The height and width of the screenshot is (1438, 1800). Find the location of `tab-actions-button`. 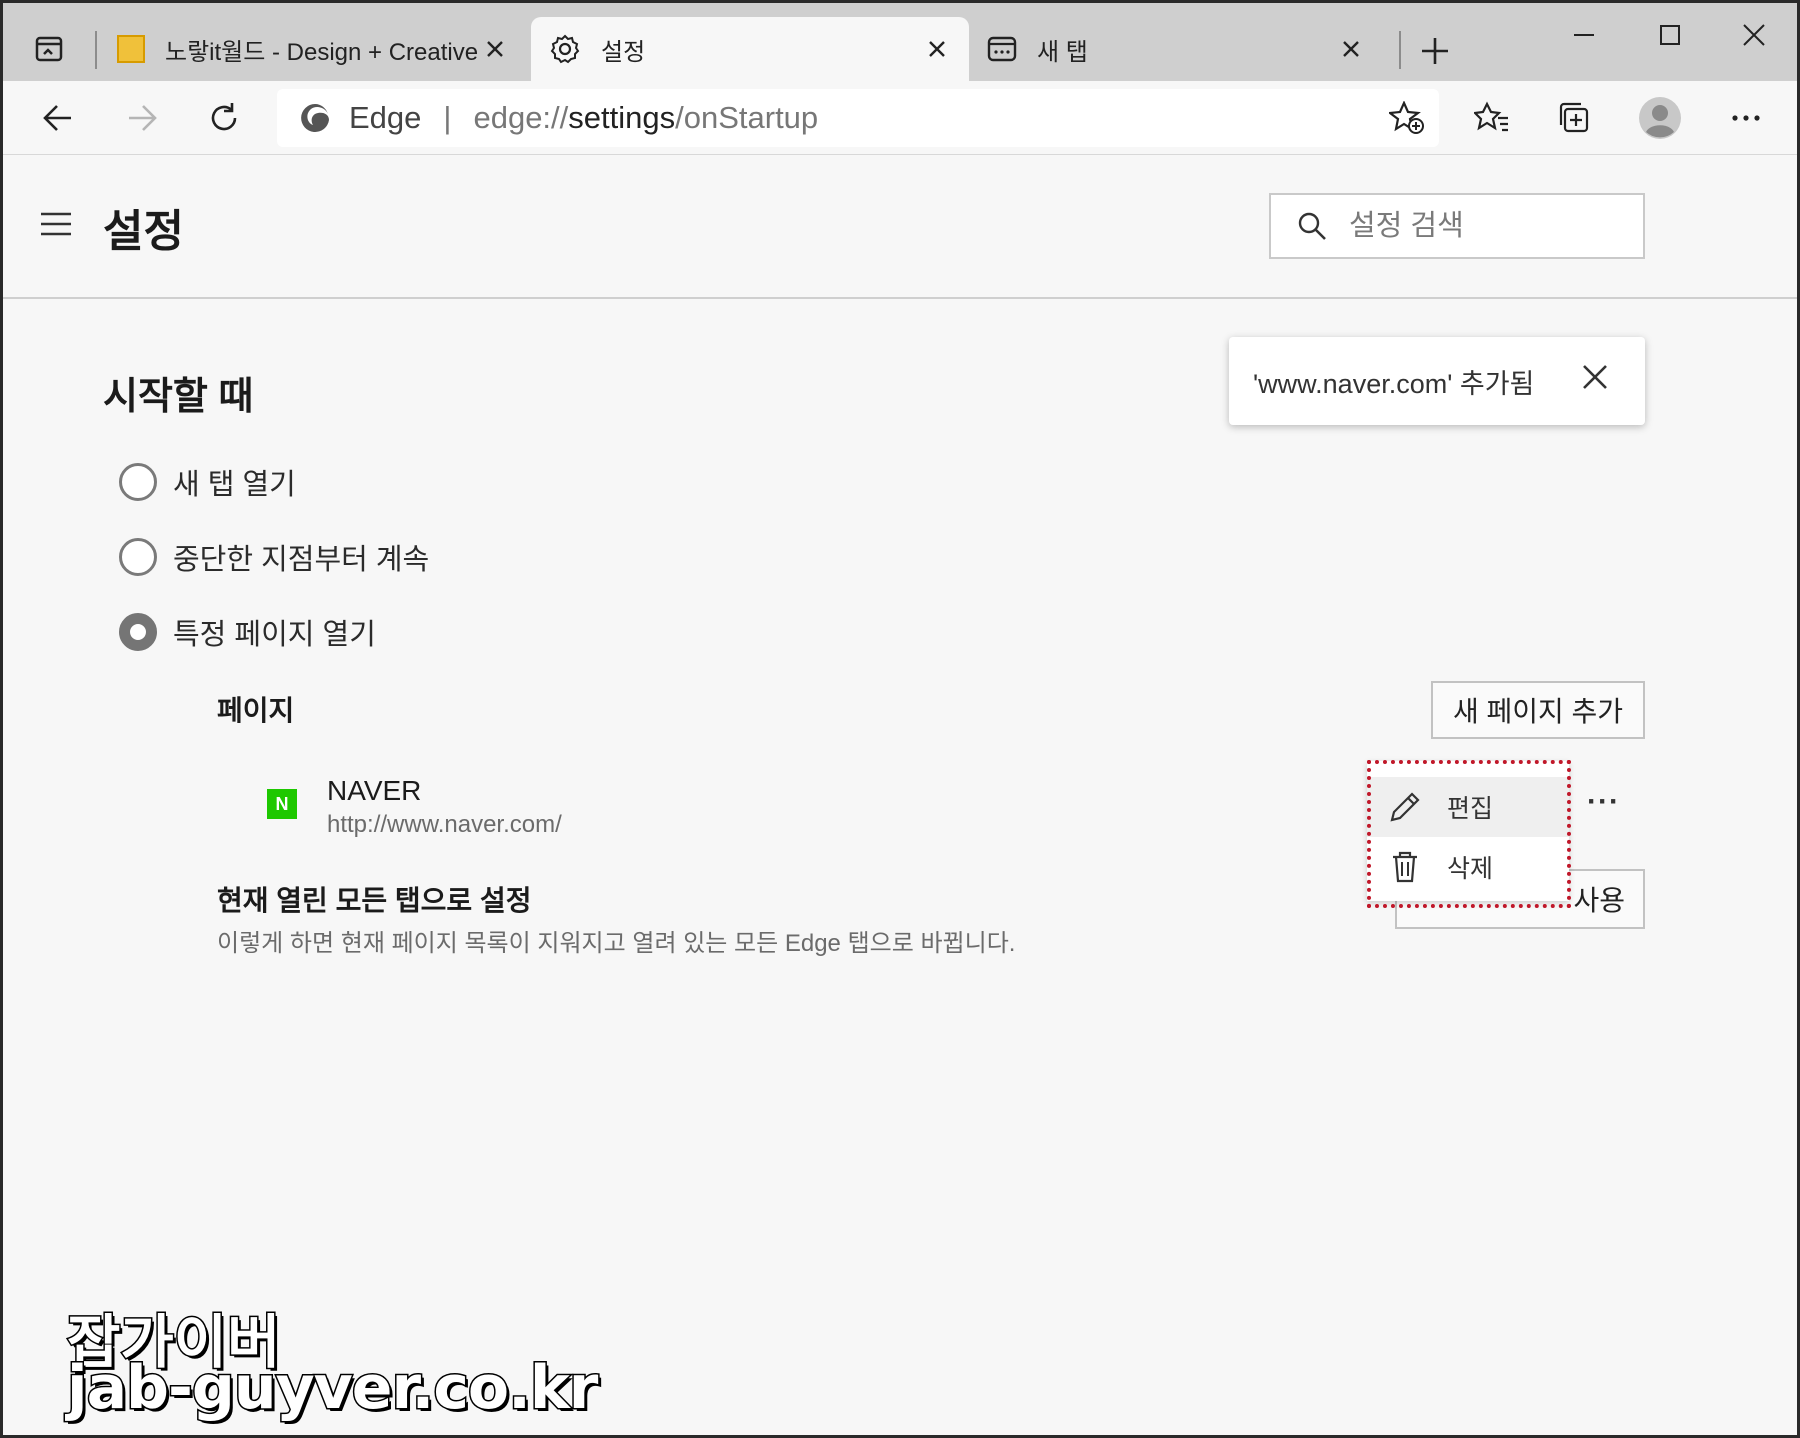

tab-actions-button is located at coordinates (49, 49).